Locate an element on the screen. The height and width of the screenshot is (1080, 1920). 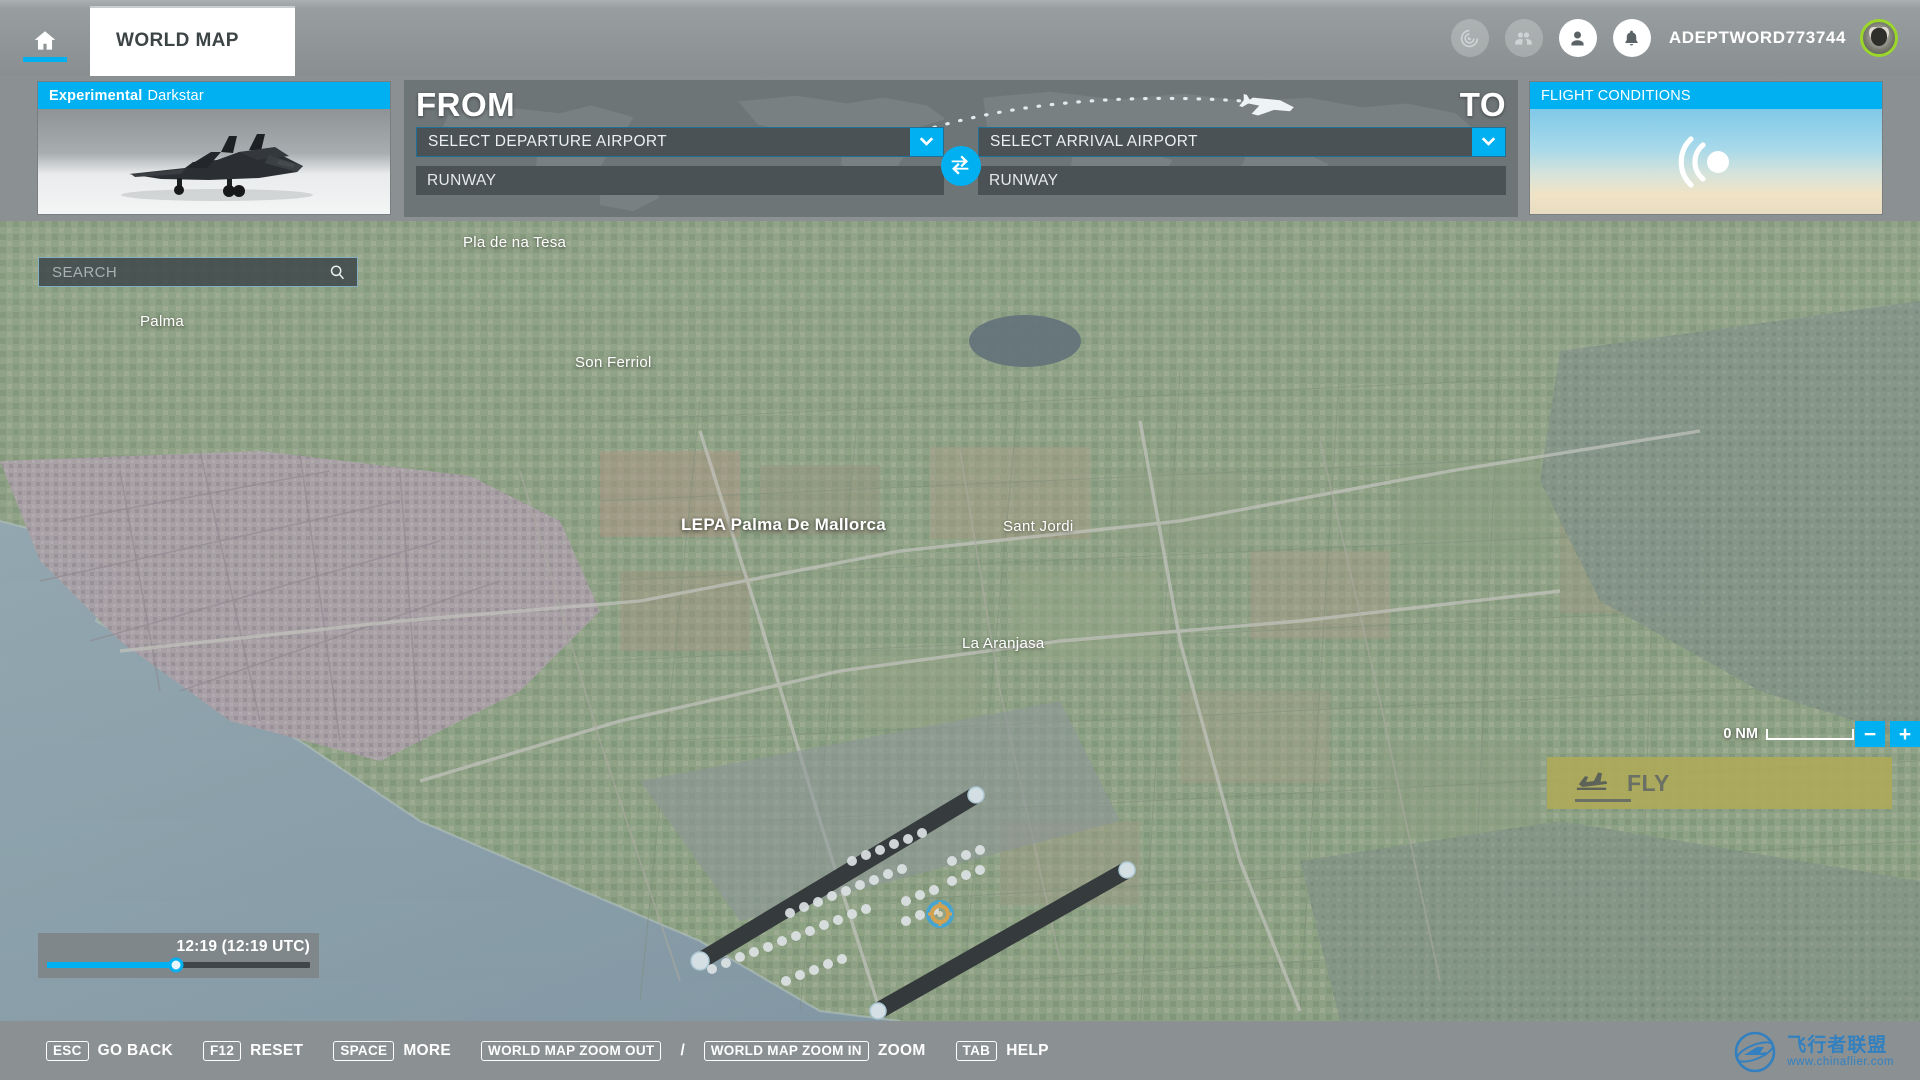
map-zoom-in-button: + is located at coordinates (1905, 734).